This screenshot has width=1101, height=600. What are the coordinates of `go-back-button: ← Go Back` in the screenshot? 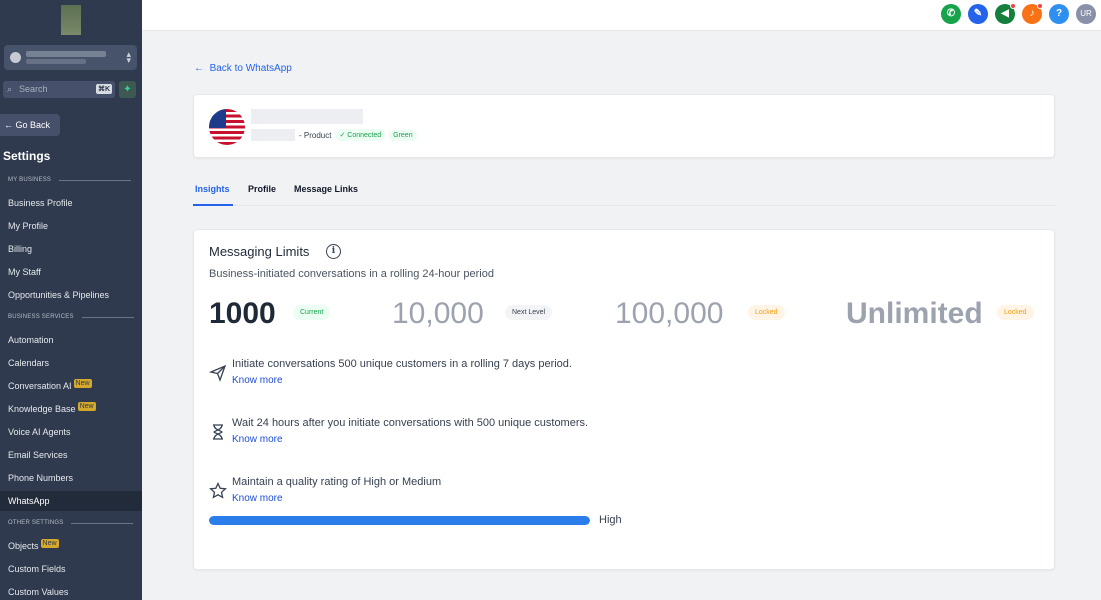 It's located at (30, 125).